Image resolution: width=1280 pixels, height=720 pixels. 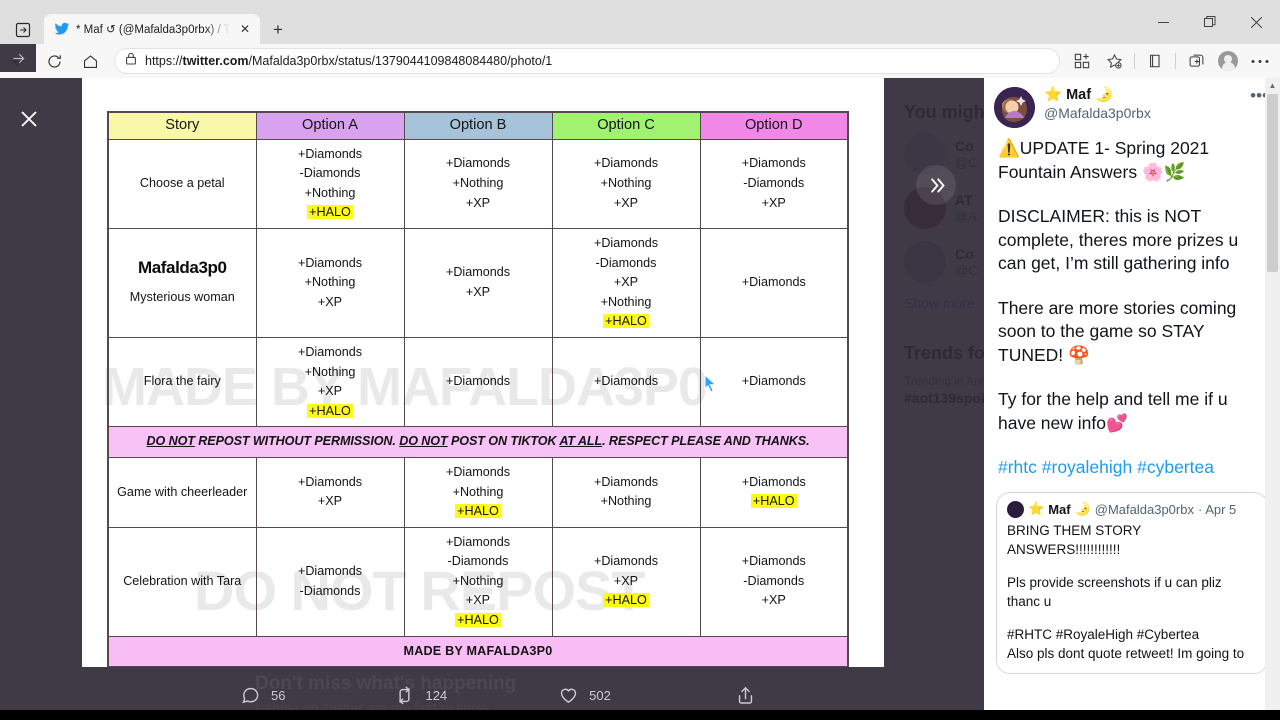 I want to click on add-collection-icon, so click(x=1196, y=61).